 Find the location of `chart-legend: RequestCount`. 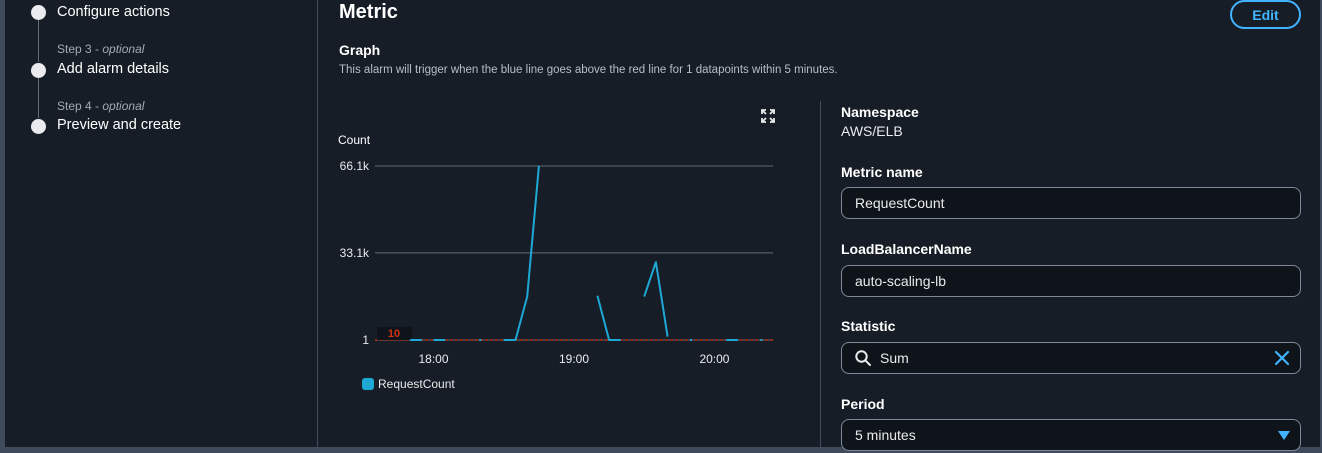

chart-legend: RequestCount is located at coordinates (408, 384).